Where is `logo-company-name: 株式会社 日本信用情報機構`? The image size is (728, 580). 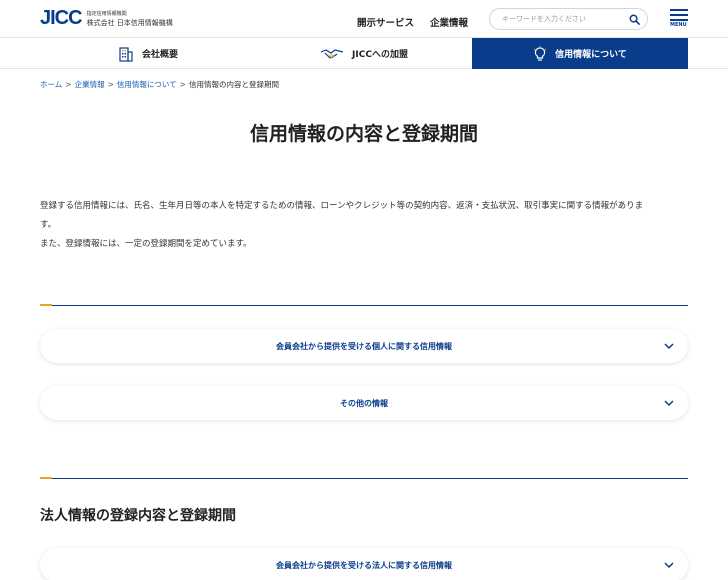
logo-company-name: 株式会社 日本信用情報機構 is located at coordinates (129, 22).